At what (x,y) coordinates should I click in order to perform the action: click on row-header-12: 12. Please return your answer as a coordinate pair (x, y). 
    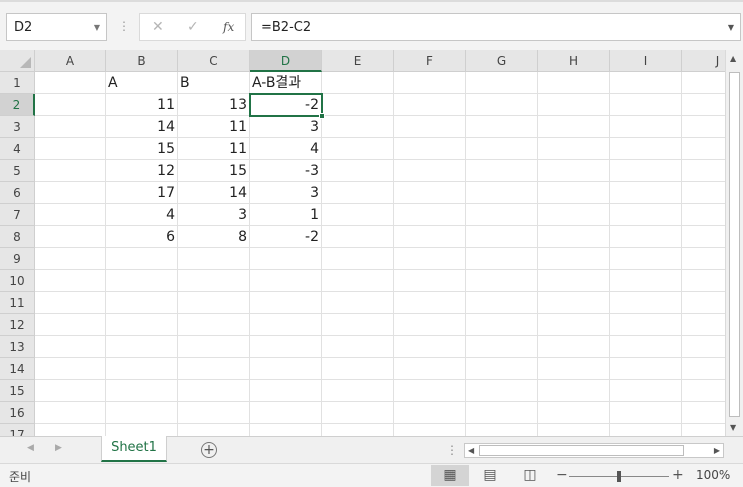
    Looking at the image, I should click on (17, 325).